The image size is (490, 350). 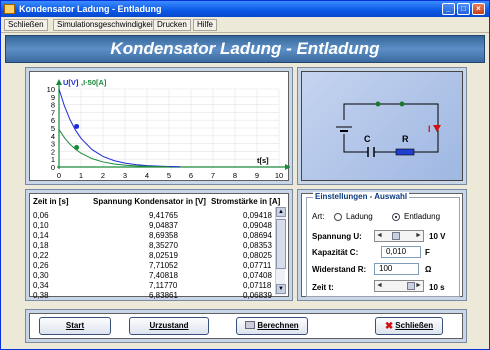 What do you see at coordinates (338, 217) in the screenshot?
I see `ladung-radio` at bounding box center [338, 217].